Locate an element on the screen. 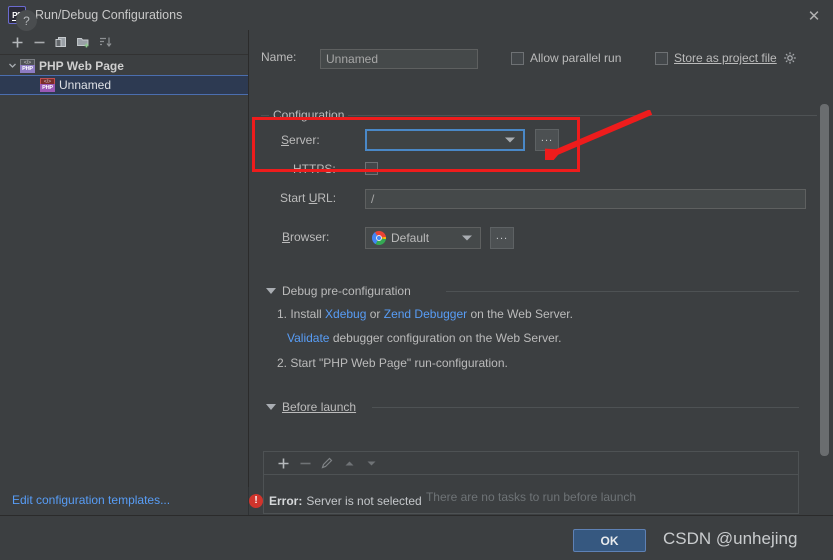  sort-configurations-button is located at coordinates (105, 42).